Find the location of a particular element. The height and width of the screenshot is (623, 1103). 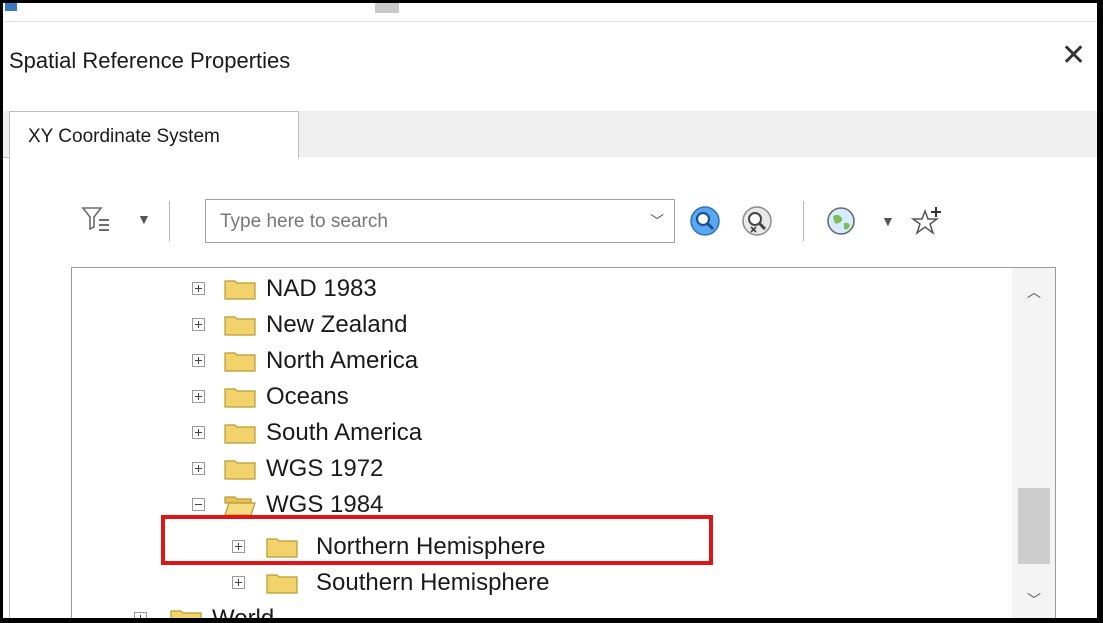

tree-item-north-america: North America is located at coordinates (542, 361).